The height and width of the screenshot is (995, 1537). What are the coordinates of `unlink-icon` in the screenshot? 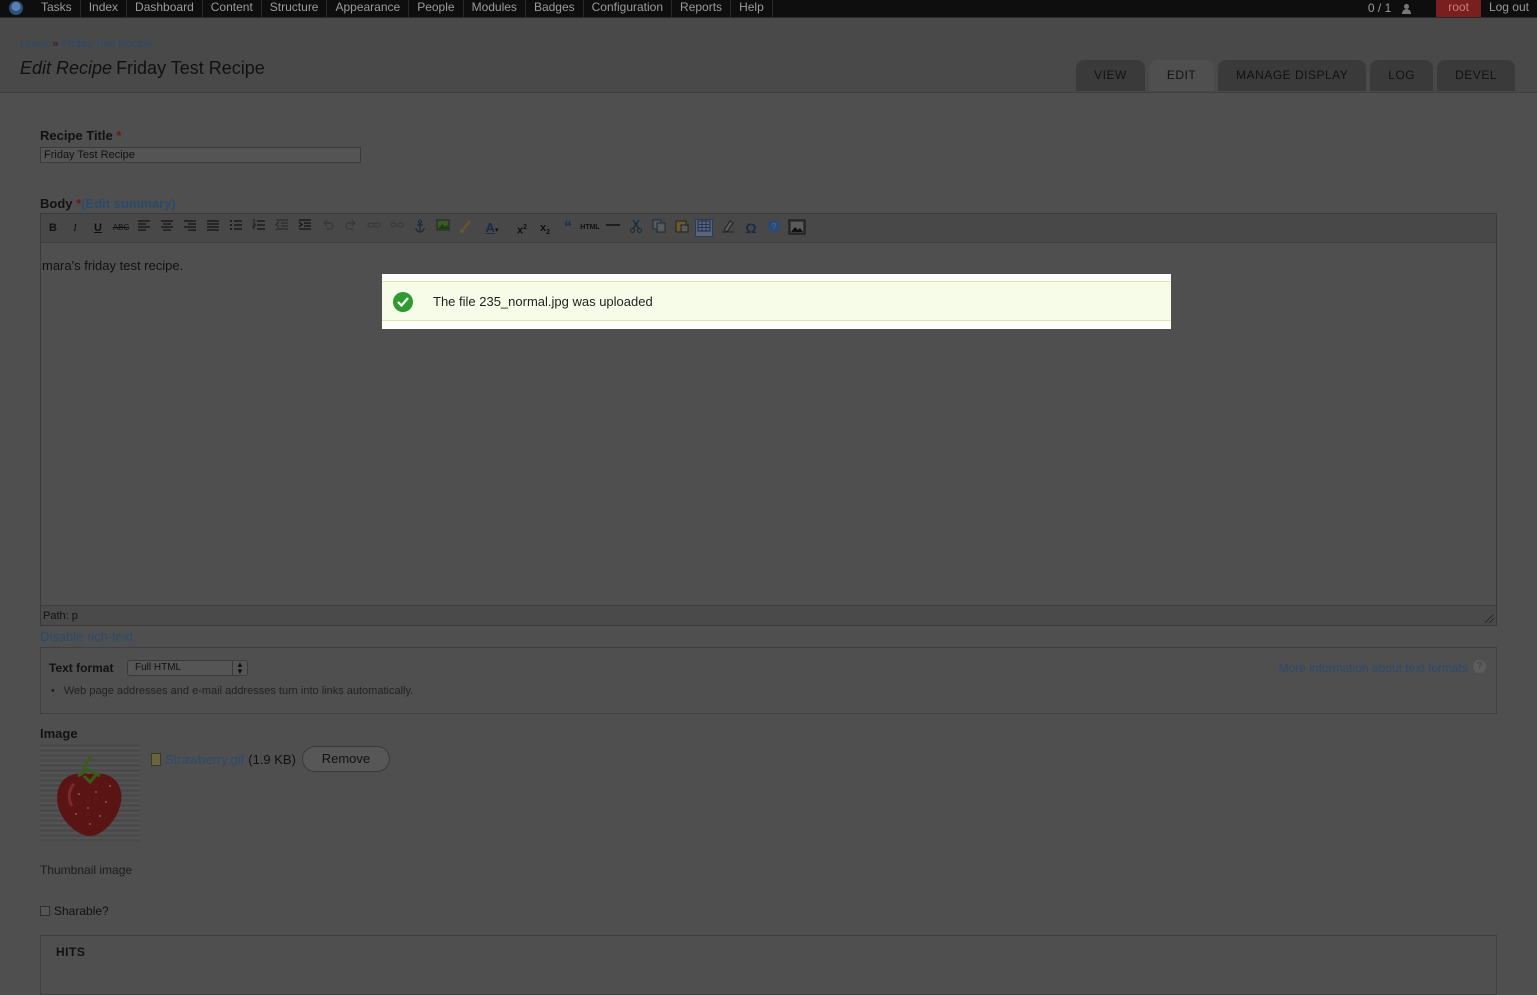 It's located at (397, 228).